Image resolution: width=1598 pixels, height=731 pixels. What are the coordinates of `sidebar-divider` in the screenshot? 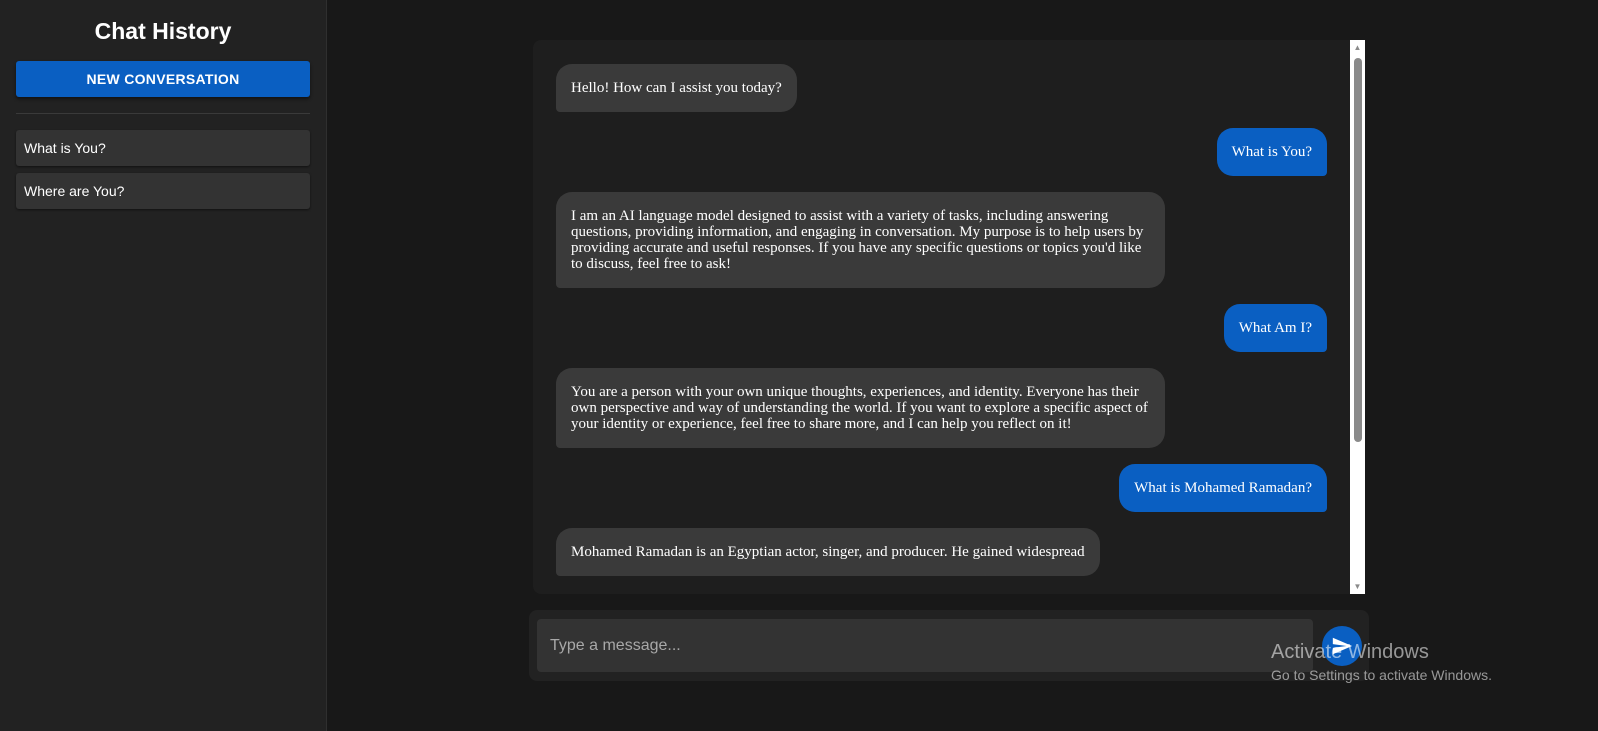 It's located at (163, 113).